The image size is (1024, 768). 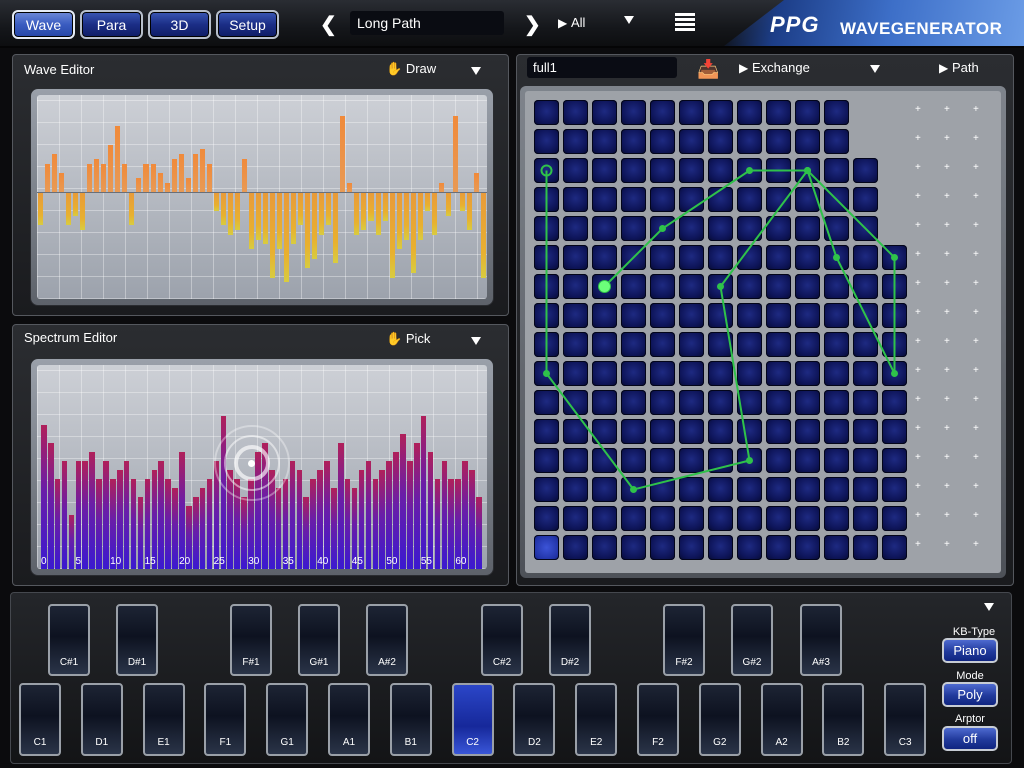 What do you see at coordinates (752, 640) in the screenshot?
I see `piano-key-g-sharp-2: G#2` at bounding box center [752, 640].